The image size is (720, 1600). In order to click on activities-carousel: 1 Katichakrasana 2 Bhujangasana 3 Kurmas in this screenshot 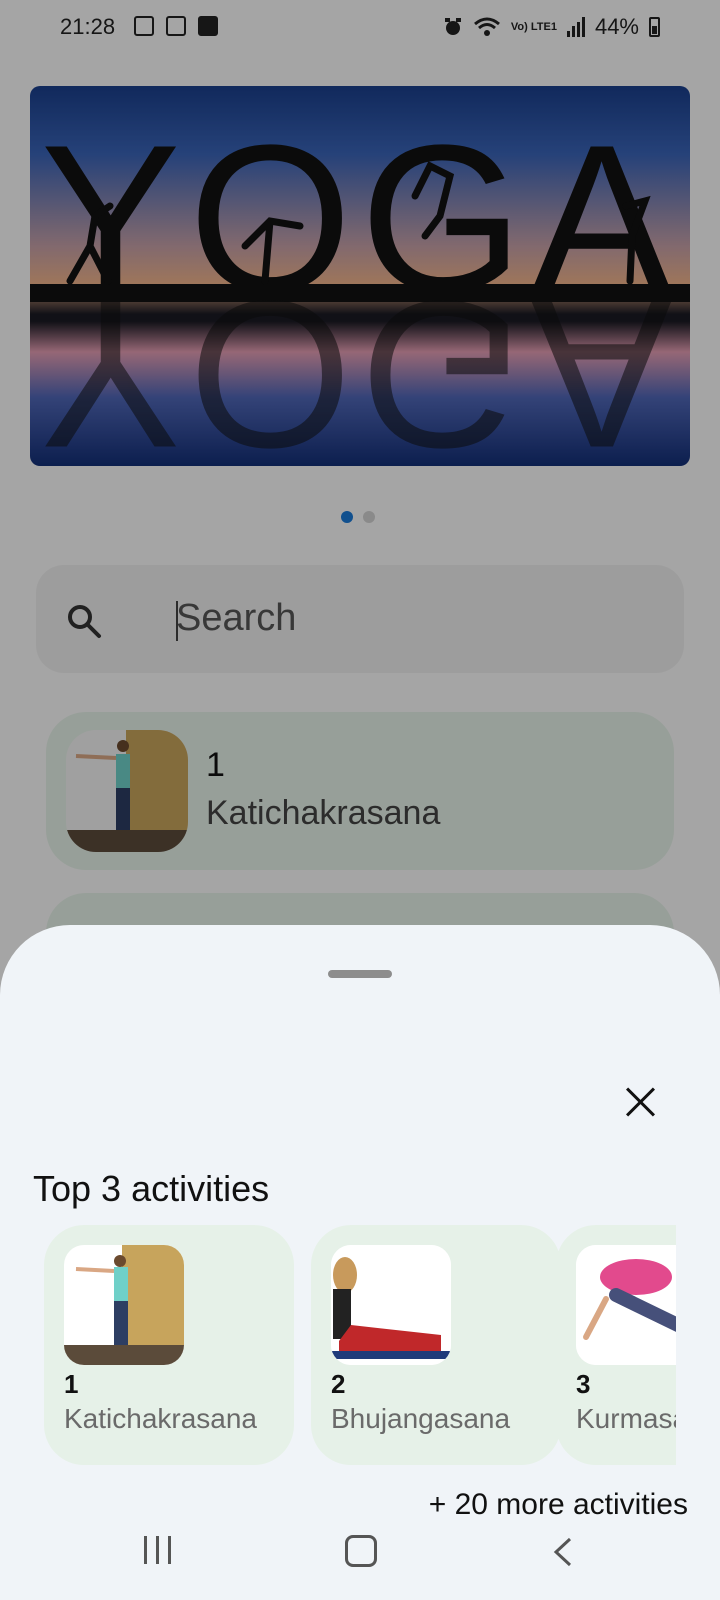, I will do `click(360, 1345)`.